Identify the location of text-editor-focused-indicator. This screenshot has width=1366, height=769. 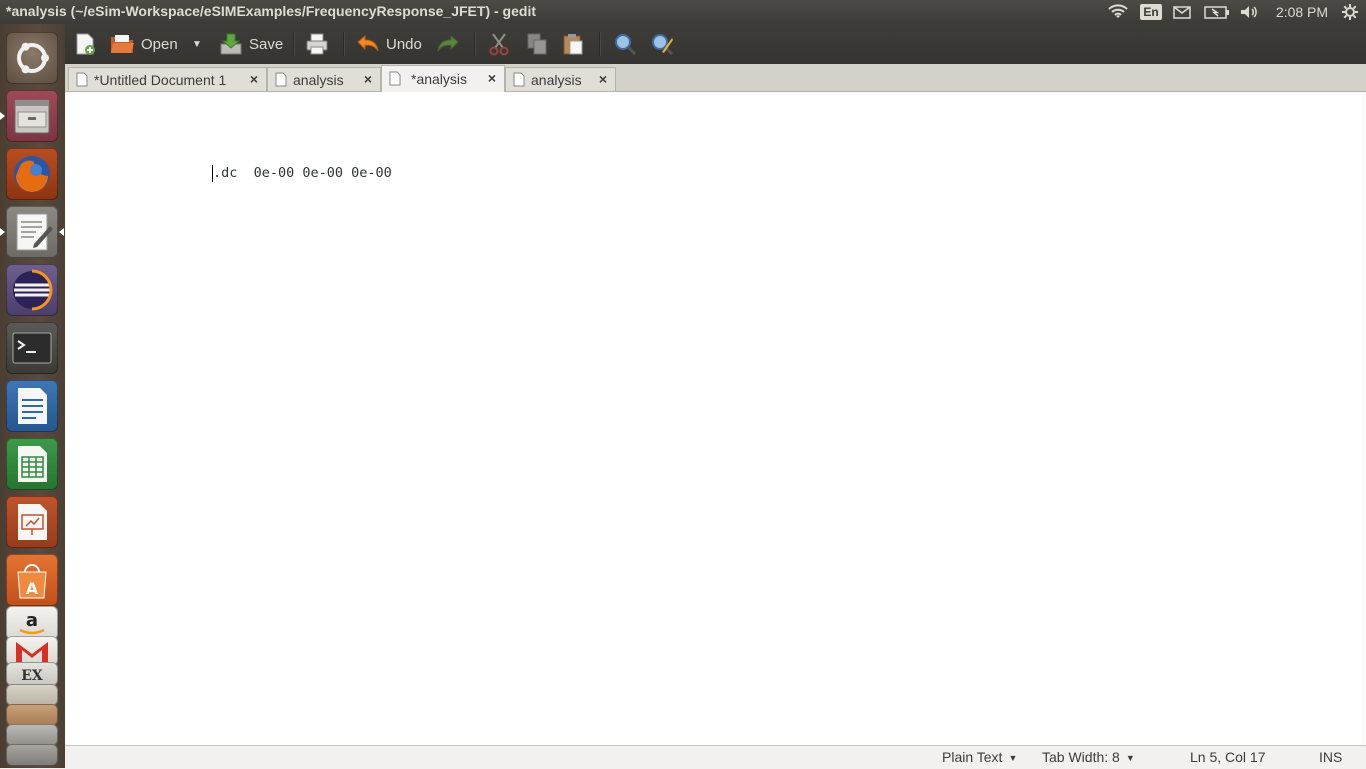
(61, 232).